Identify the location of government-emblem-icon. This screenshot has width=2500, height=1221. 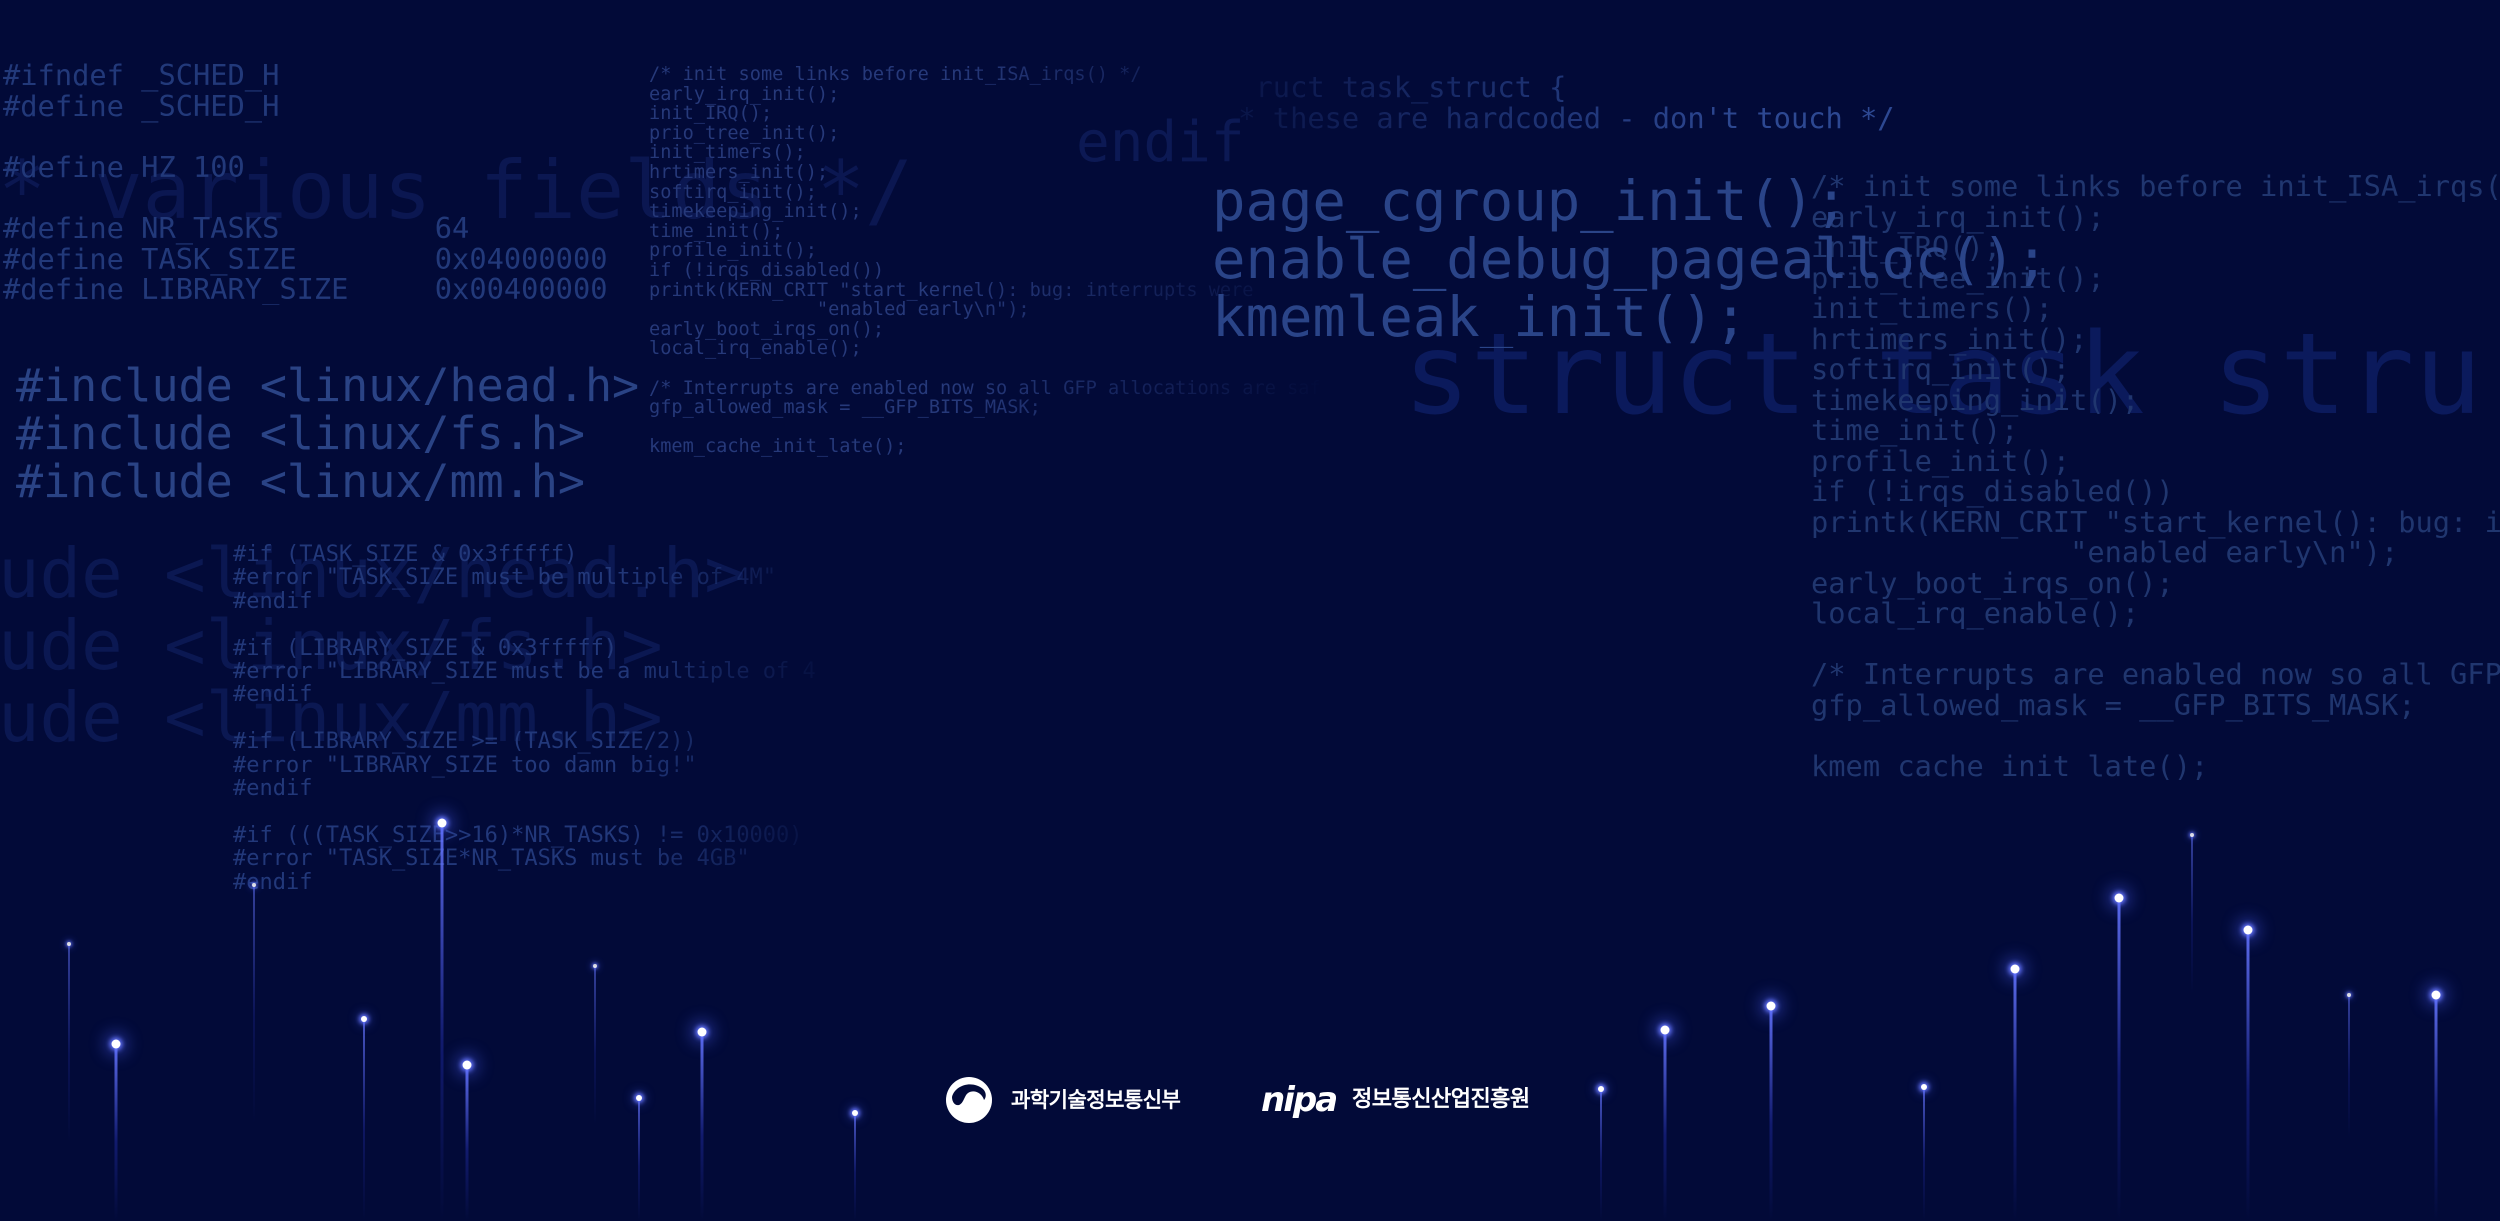
(969, 1100).